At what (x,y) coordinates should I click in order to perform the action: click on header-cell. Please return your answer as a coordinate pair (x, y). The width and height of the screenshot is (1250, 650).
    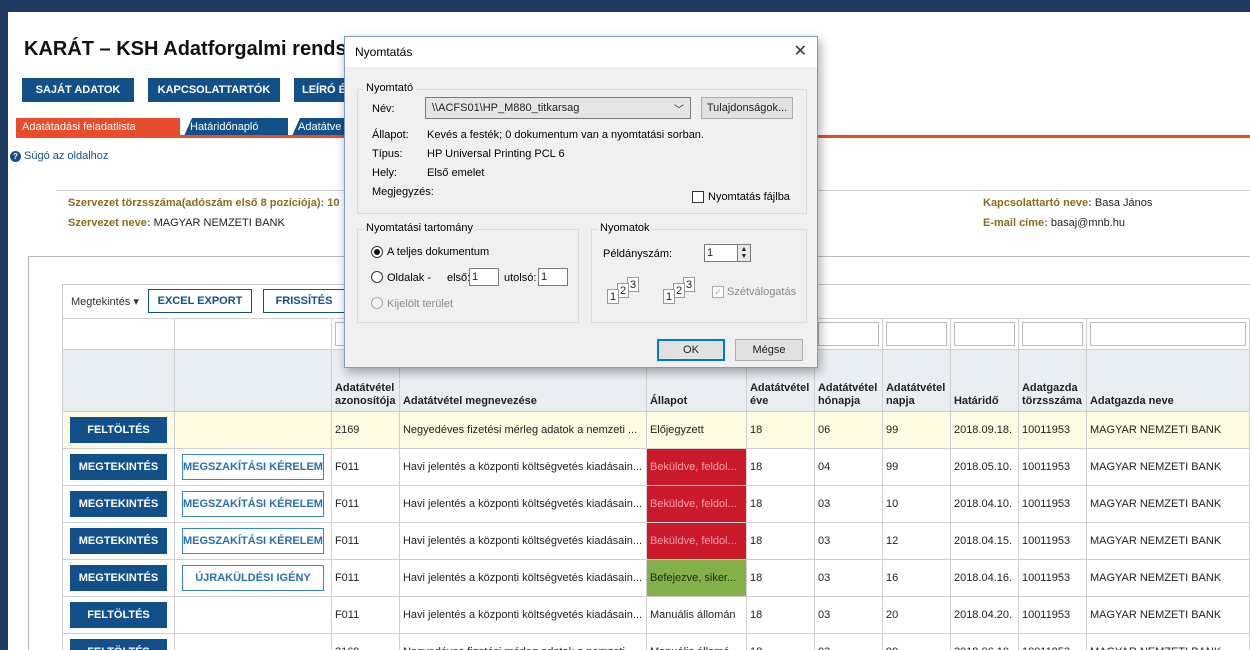
    Looking at the image, I should click on (118, 380).